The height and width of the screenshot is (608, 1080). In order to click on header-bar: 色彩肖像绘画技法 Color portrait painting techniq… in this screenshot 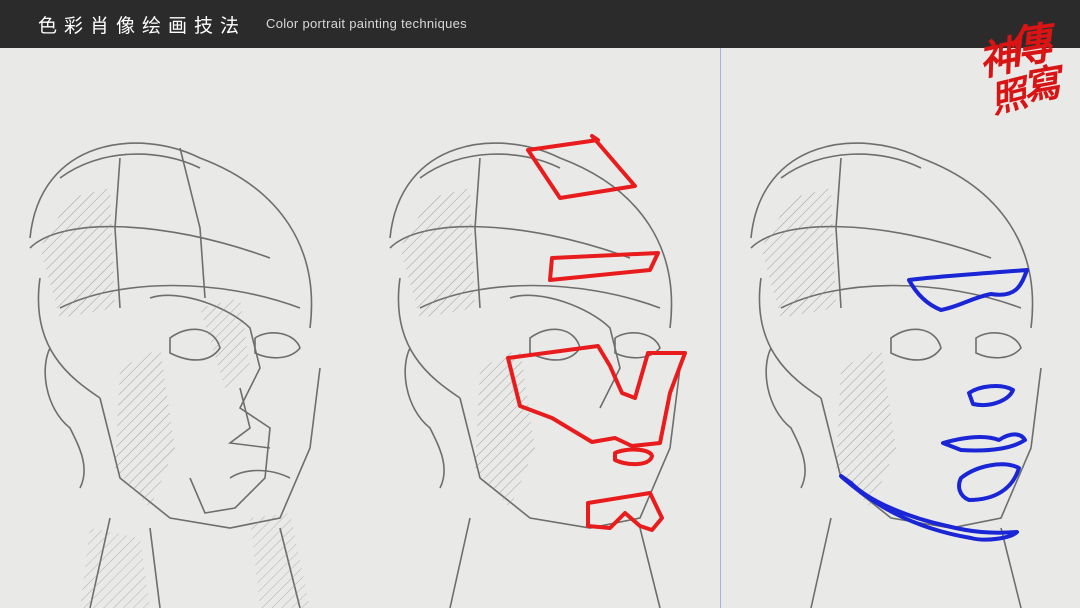, I will do `click(540, 24)`.